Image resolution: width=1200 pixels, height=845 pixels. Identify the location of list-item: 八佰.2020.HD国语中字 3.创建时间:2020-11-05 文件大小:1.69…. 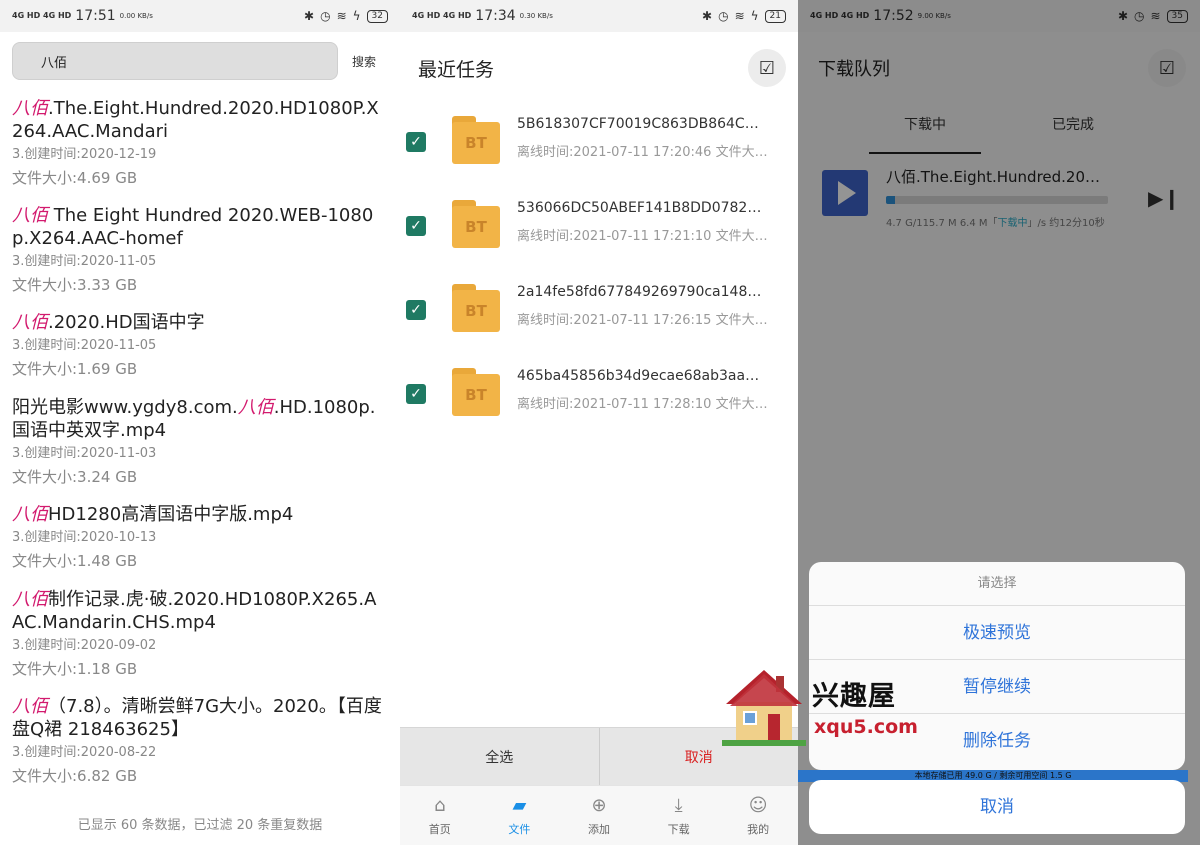
(200, 345).